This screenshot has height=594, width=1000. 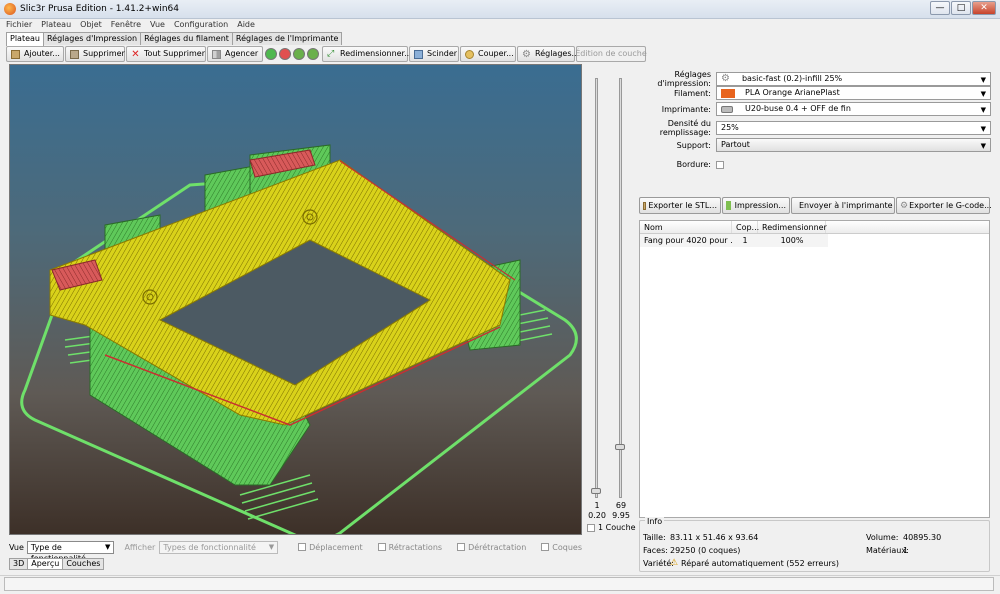 What do you see at coordinates (499, 584) in the screenshot?
I see `status-field` at bounding box center [499, 584].